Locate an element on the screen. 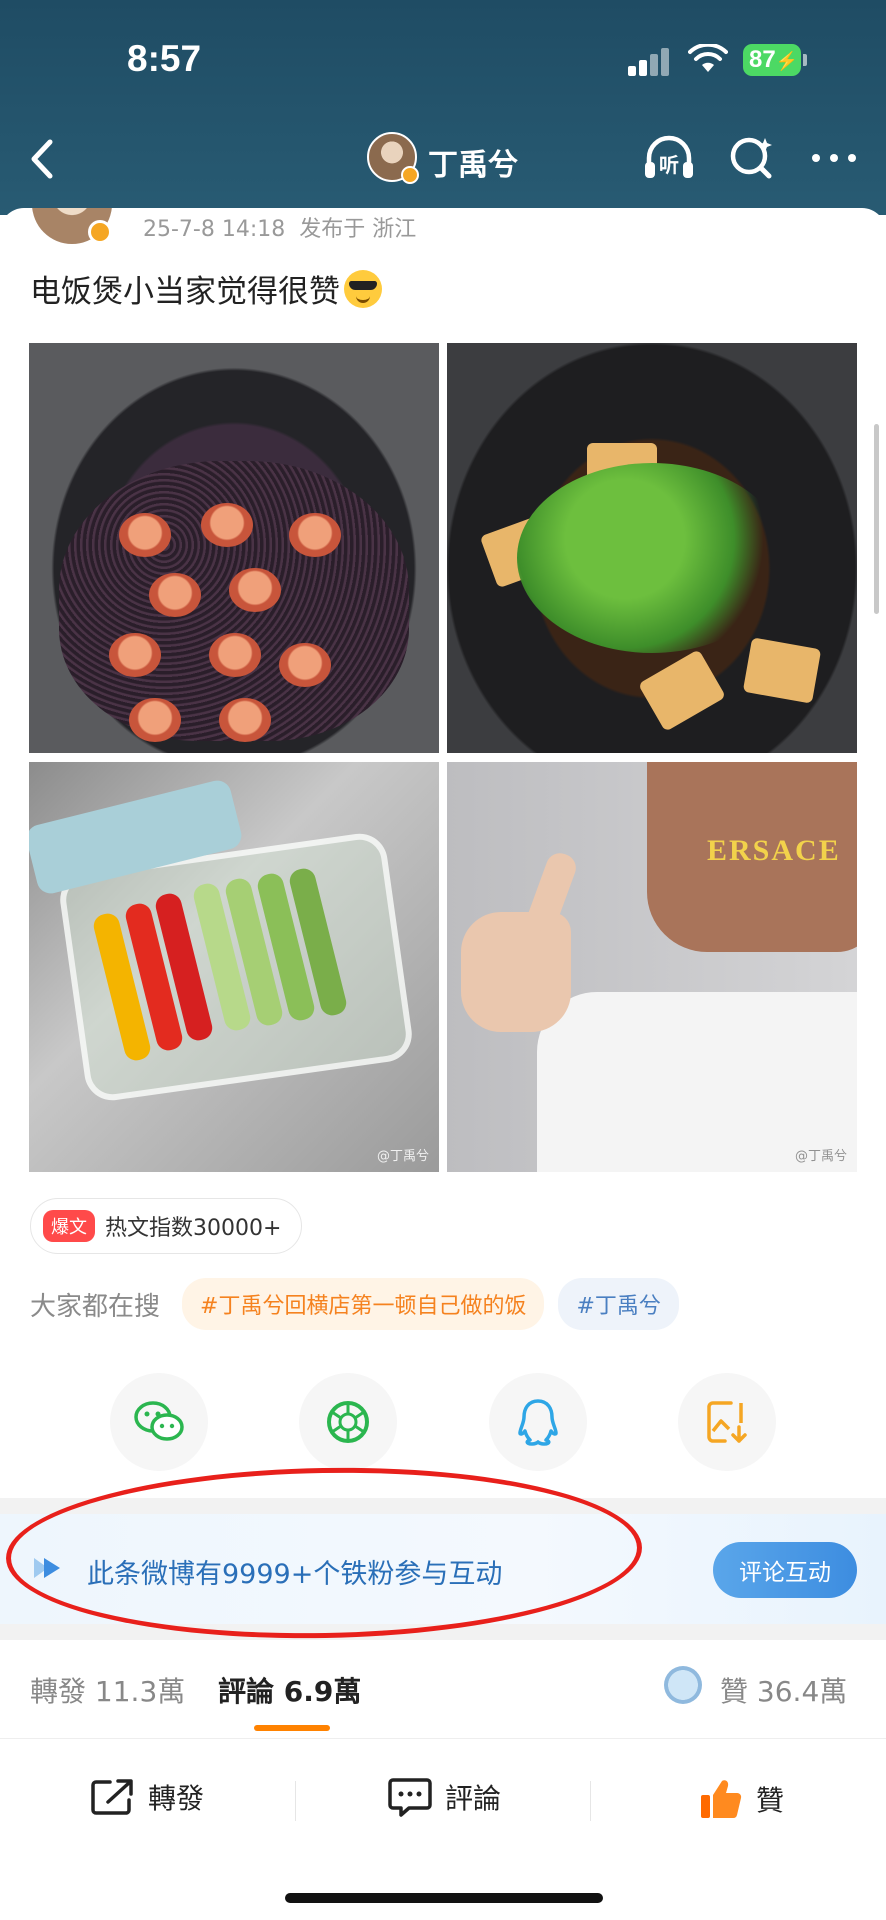  repost-tab-label: 轉發 is located at coordinates (58, 1691).